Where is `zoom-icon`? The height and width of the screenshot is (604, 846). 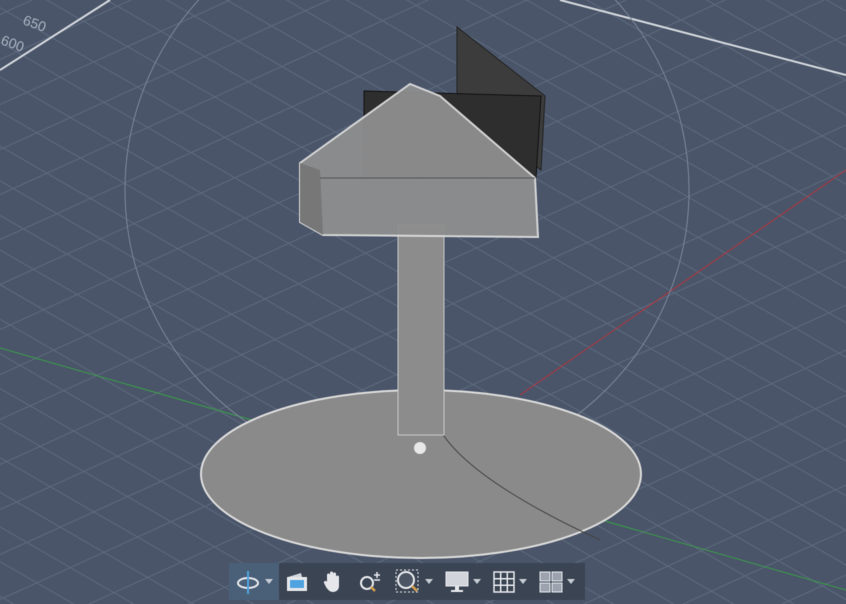
zoom-icon is located at coordinates (370, 582).